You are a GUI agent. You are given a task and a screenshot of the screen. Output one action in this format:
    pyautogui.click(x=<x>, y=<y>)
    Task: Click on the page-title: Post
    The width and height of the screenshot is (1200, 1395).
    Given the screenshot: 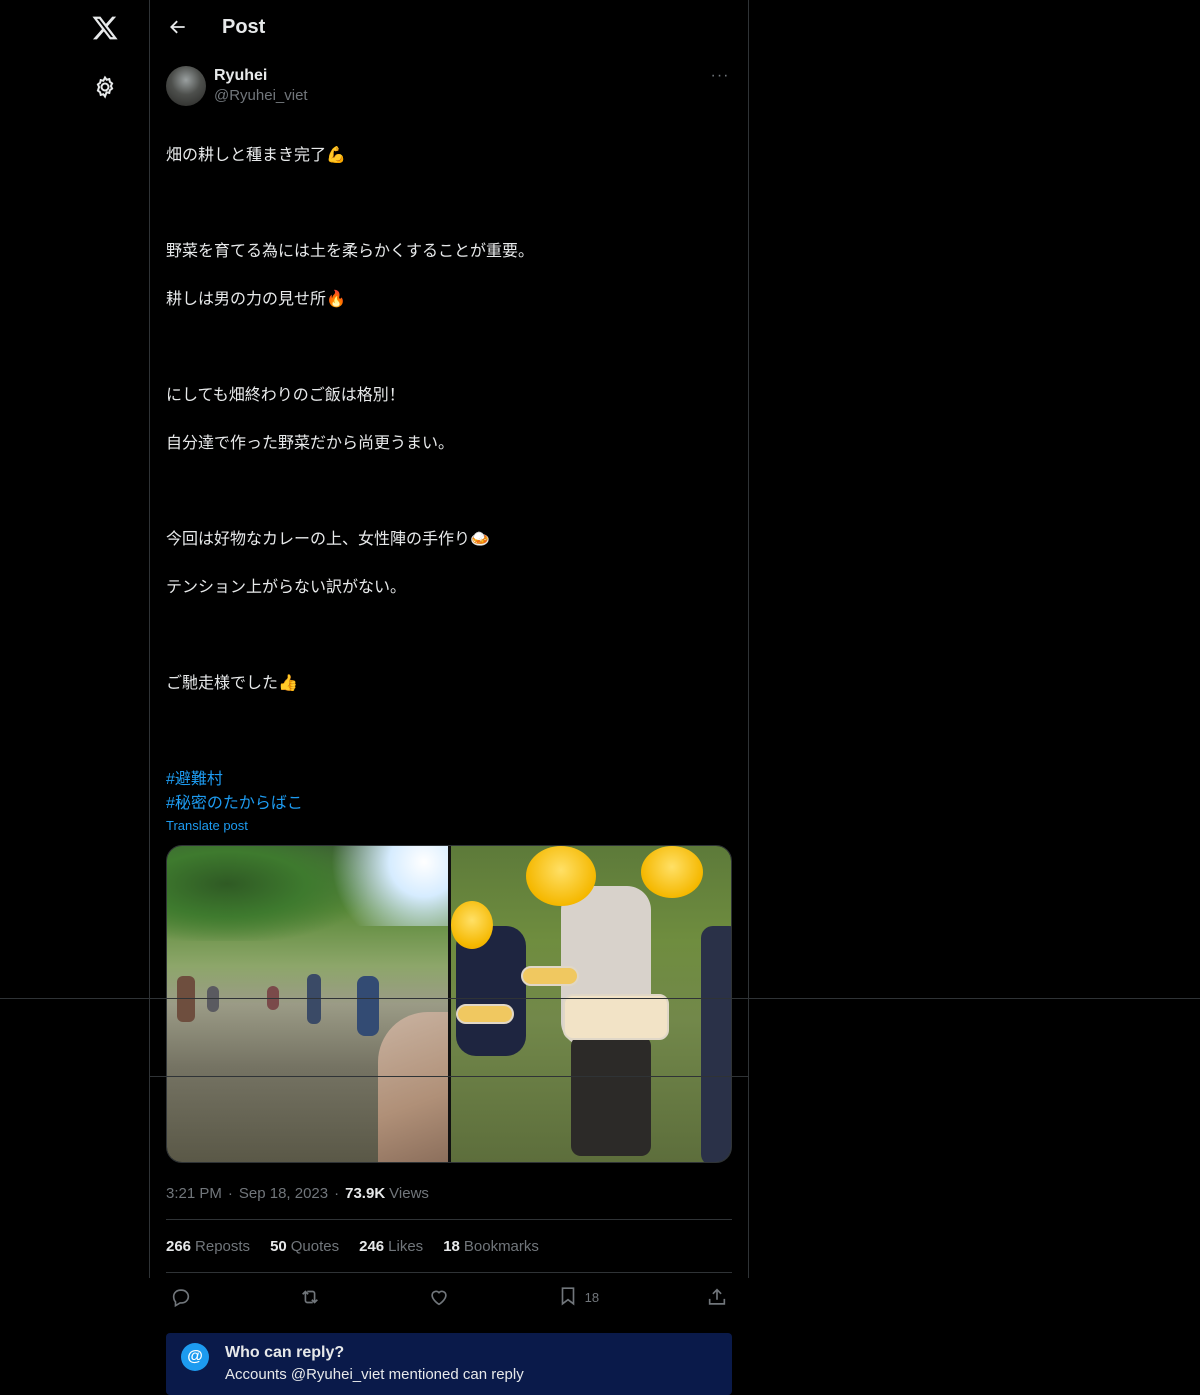 What is the action you would take?
    pyautogui.click(x=244, y=26)
    